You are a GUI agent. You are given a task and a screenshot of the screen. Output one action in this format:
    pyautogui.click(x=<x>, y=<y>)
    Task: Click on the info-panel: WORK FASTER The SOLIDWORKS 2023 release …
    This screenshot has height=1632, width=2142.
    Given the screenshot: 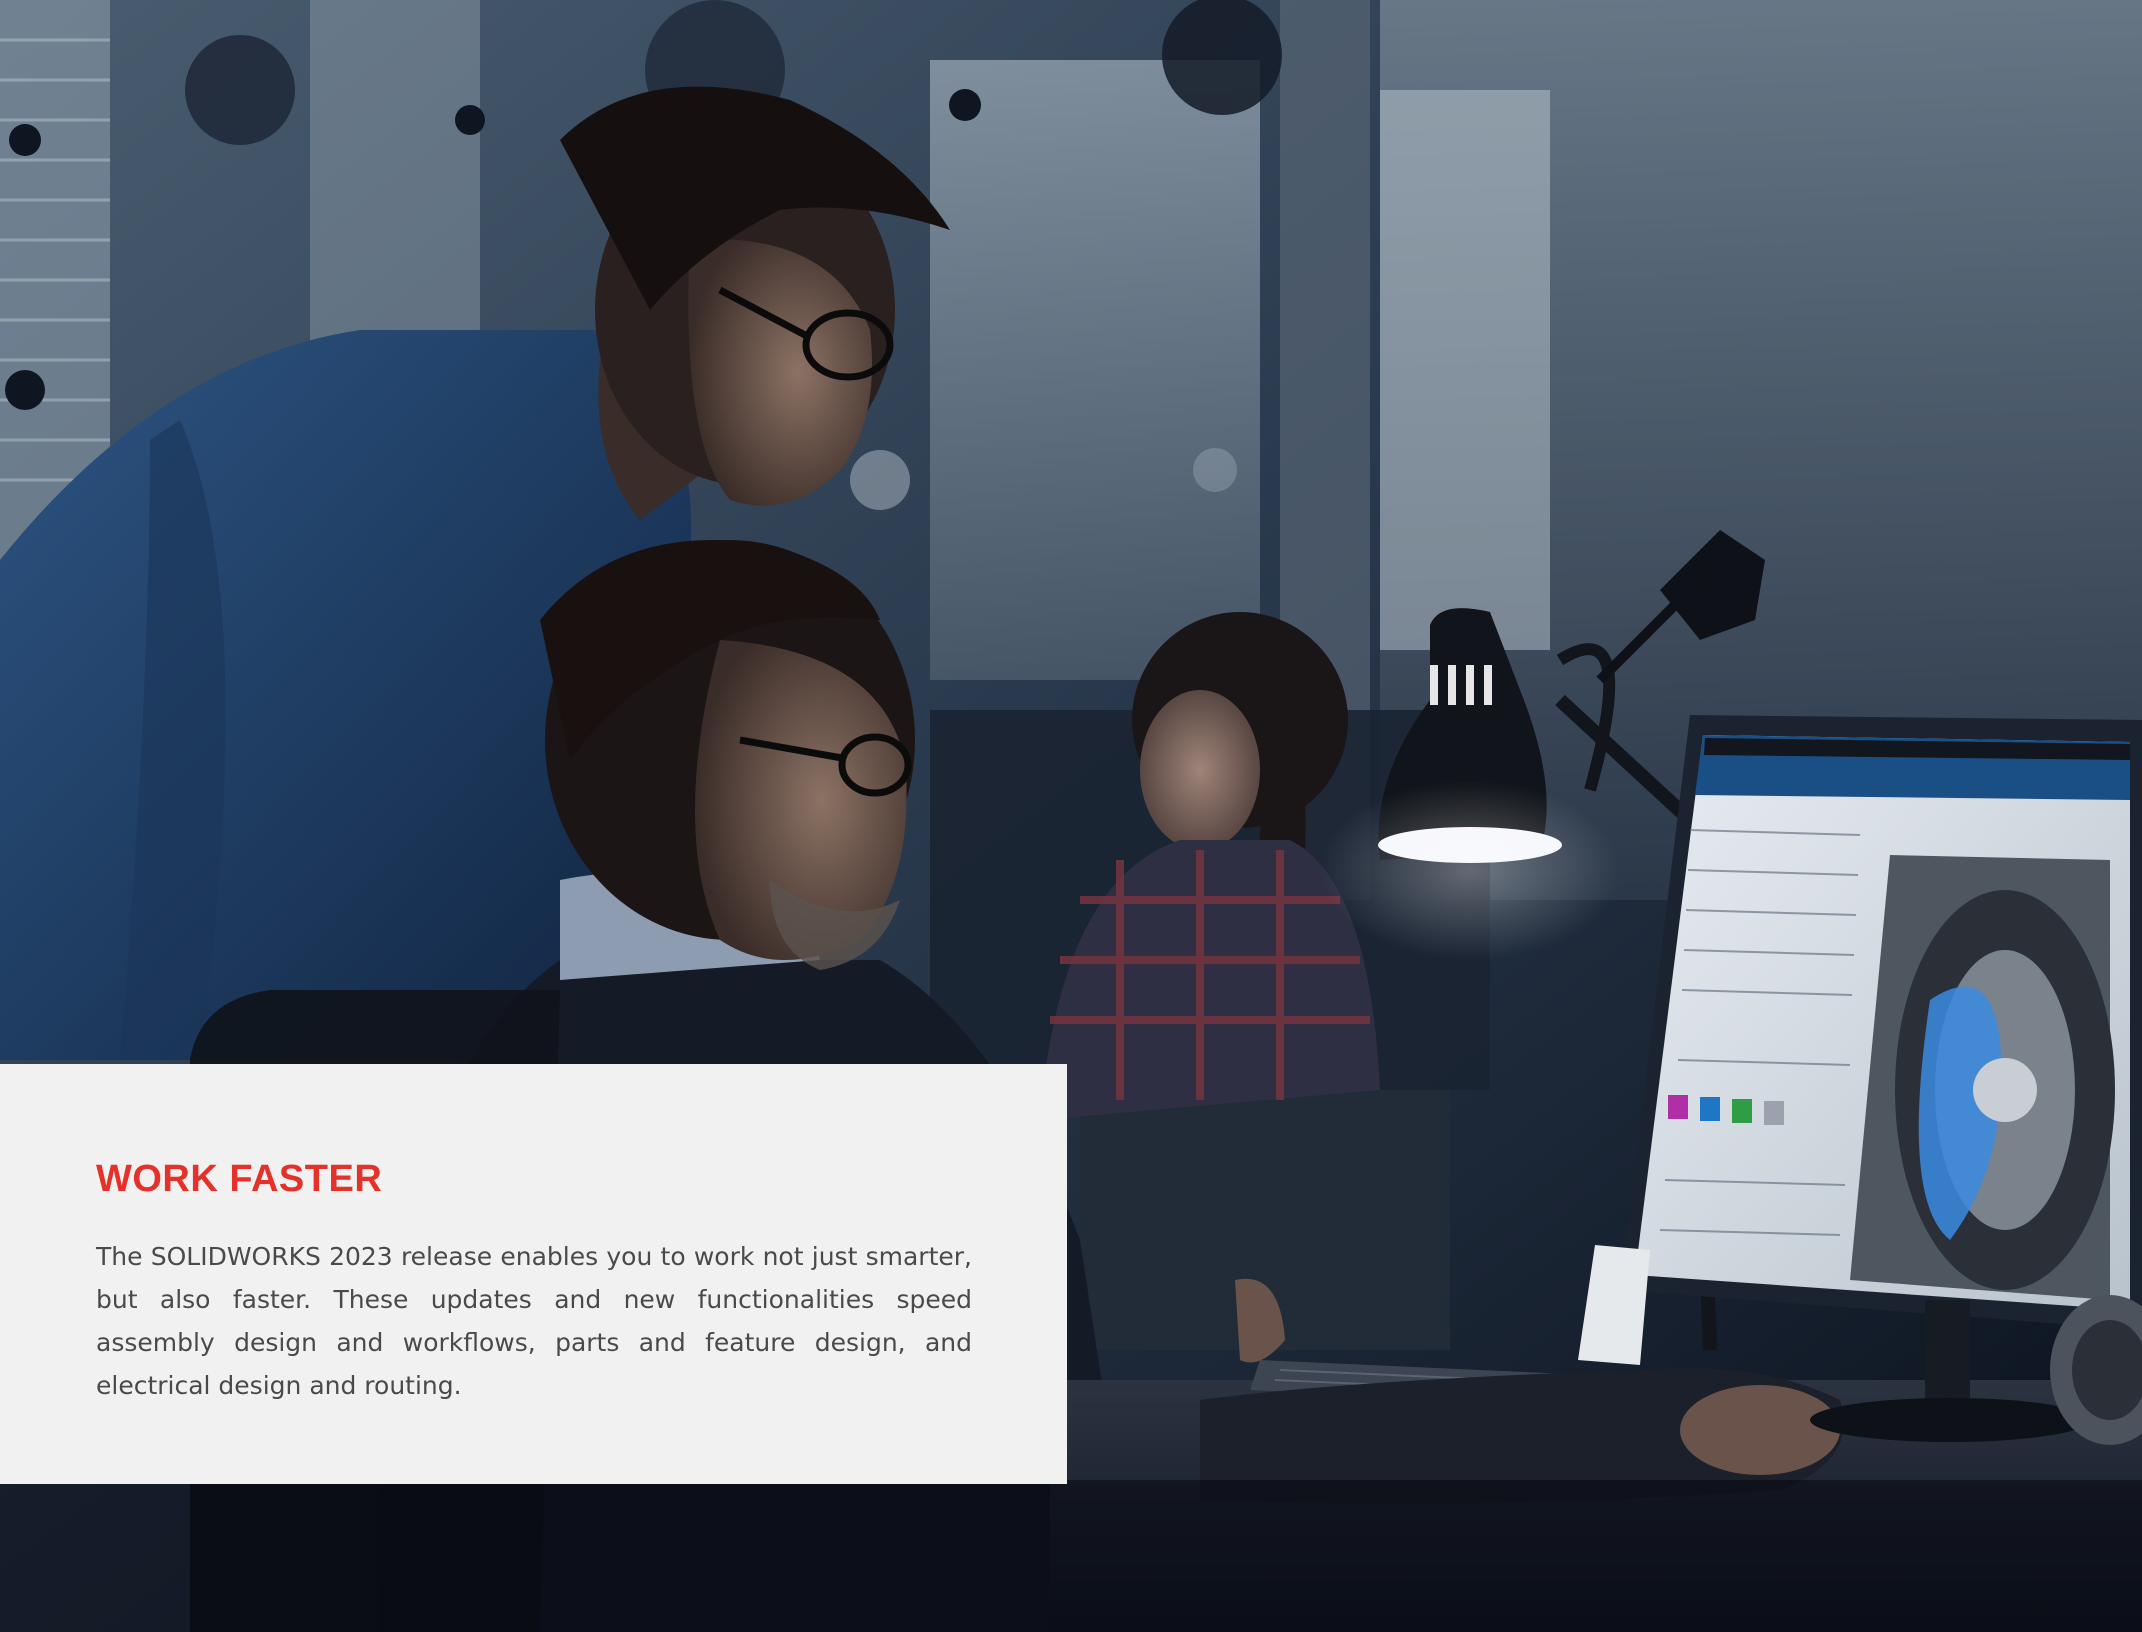 What is the action you would take?
    pyautogui.click(x=533, y=1274)
    